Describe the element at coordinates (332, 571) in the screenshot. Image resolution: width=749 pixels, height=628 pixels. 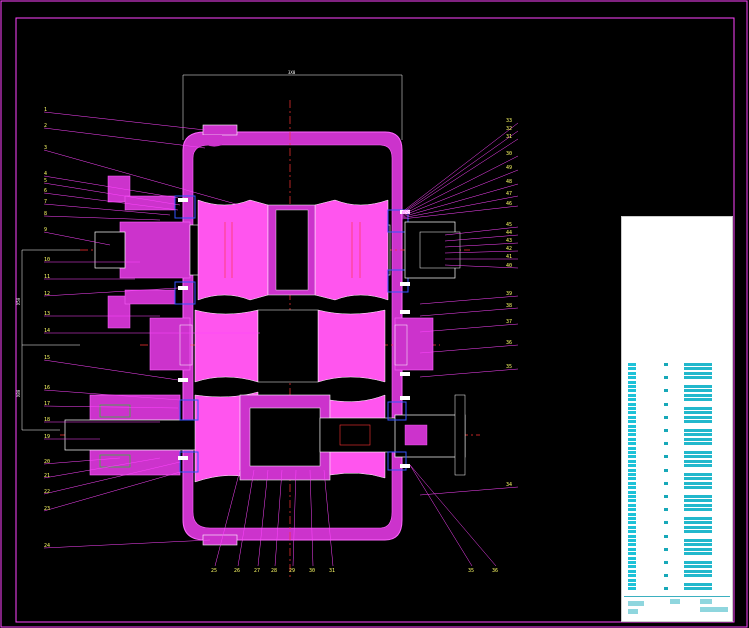
I see `callout-bottom-31: 31` at that location.